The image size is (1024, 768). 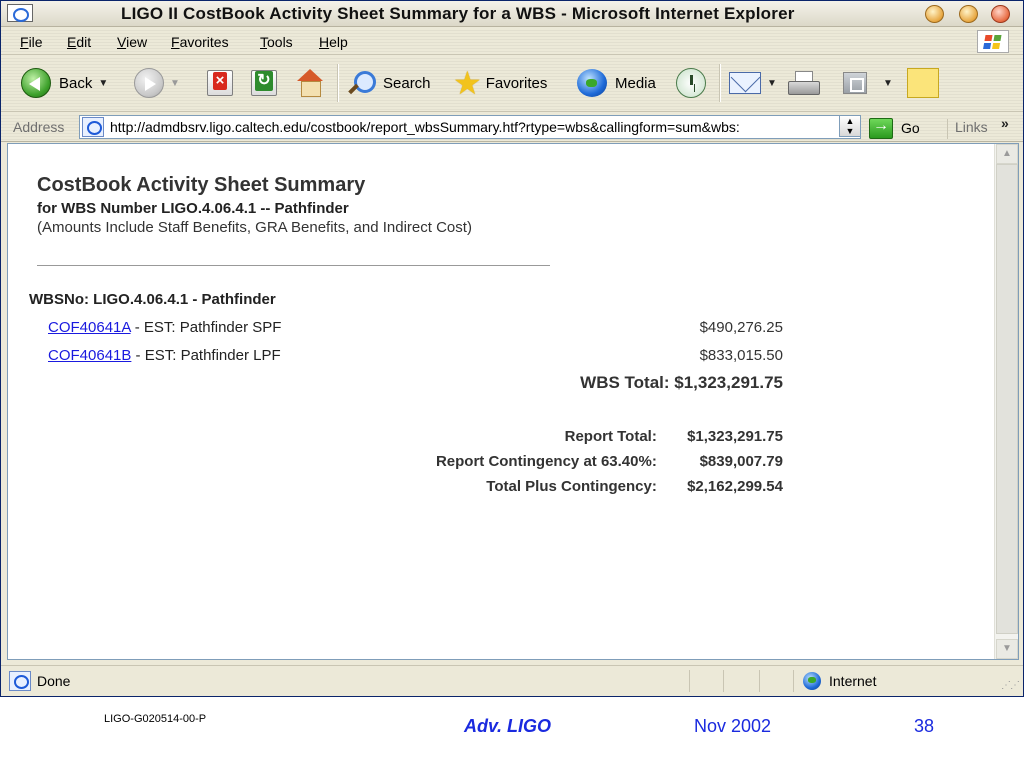 I want to click on vertical-scrollbar: ▲ ▼, so click(x=1006, y=401).